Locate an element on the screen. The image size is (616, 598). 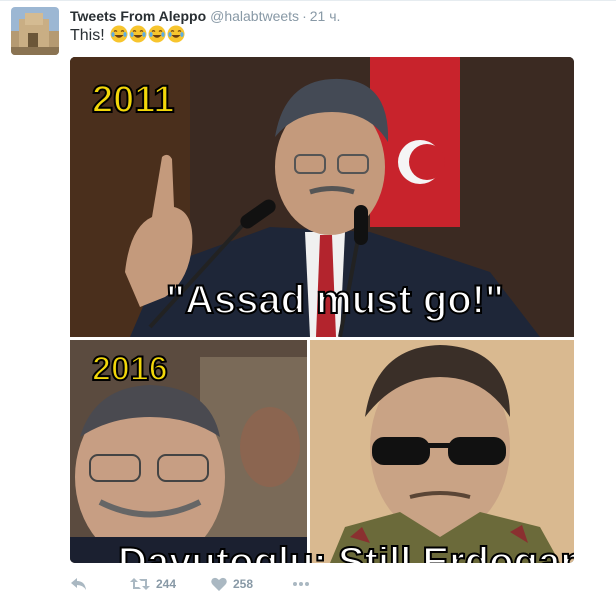
caption-year-bottom: 2016 is located at coordinates (130, 369).